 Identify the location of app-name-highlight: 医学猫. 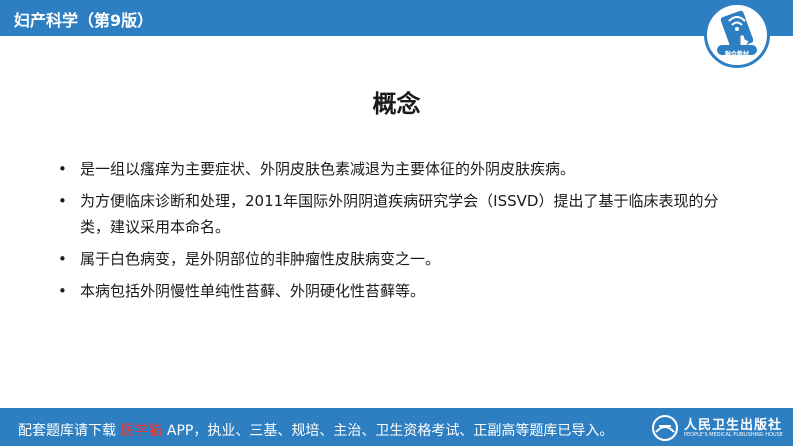
(141, 431).